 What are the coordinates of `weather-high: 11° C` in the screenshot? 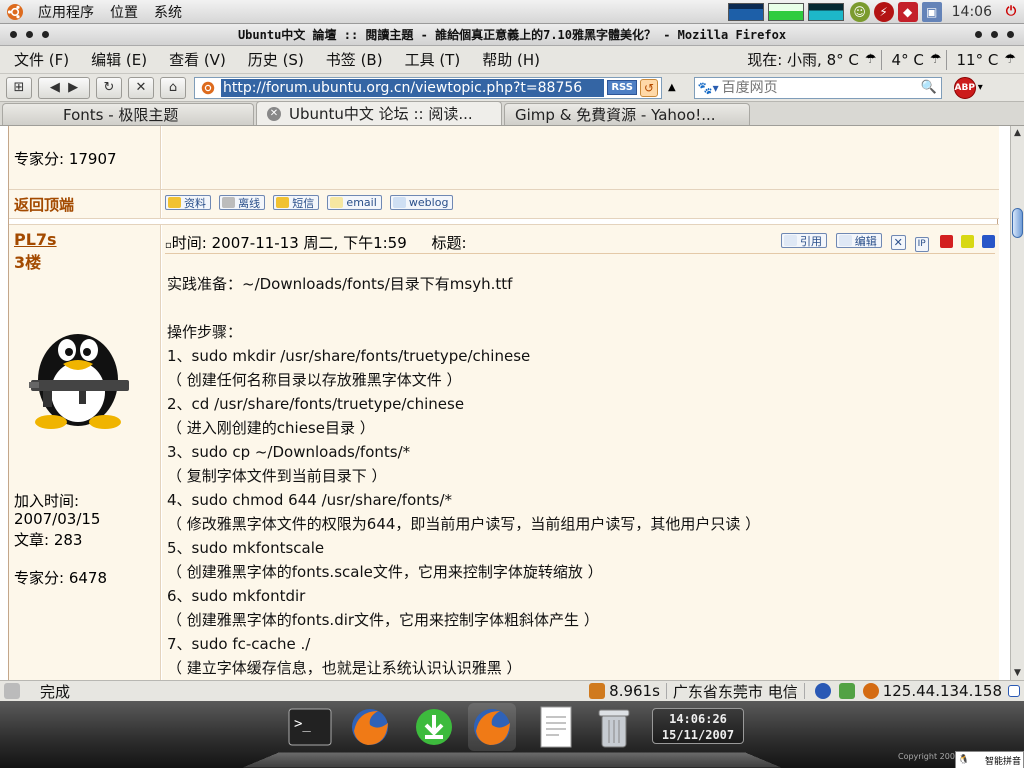 It's located at (978, 60).